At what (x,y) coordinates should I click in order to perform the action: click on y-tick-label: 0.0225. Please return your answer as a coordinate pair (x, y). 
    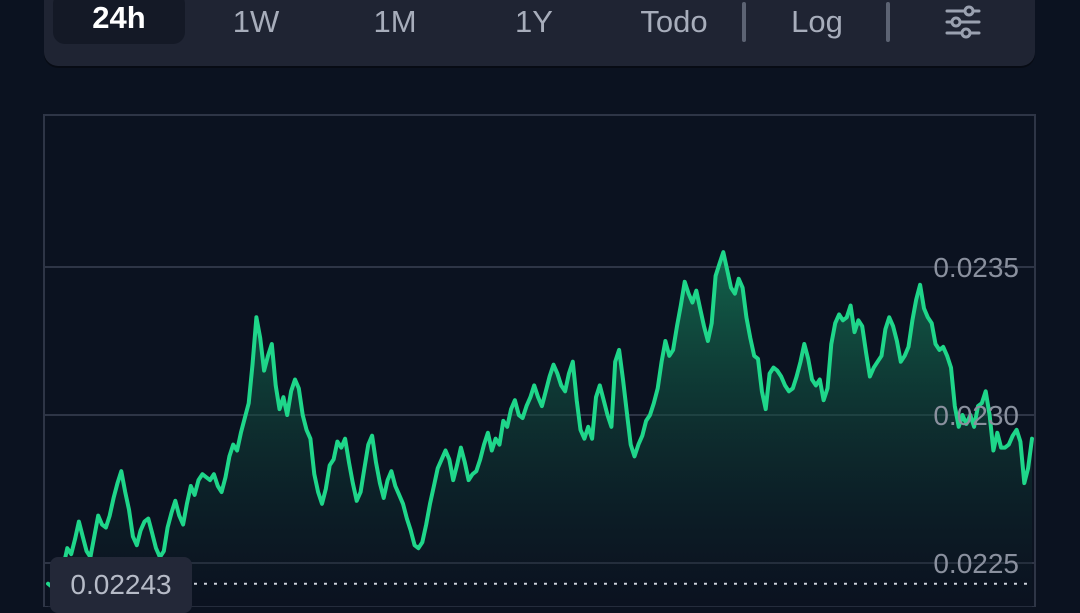
    Looking at the image, I should click on (976, 563).